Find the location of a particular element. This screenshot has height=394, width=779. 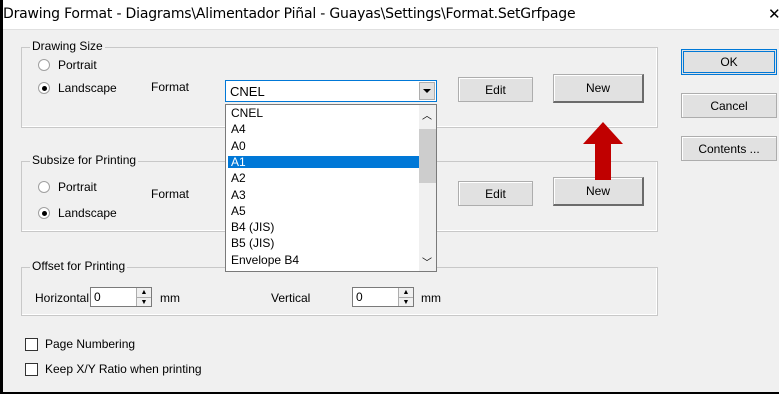

checkbox-label: Page Numbering is located at coordinates (90, 344).